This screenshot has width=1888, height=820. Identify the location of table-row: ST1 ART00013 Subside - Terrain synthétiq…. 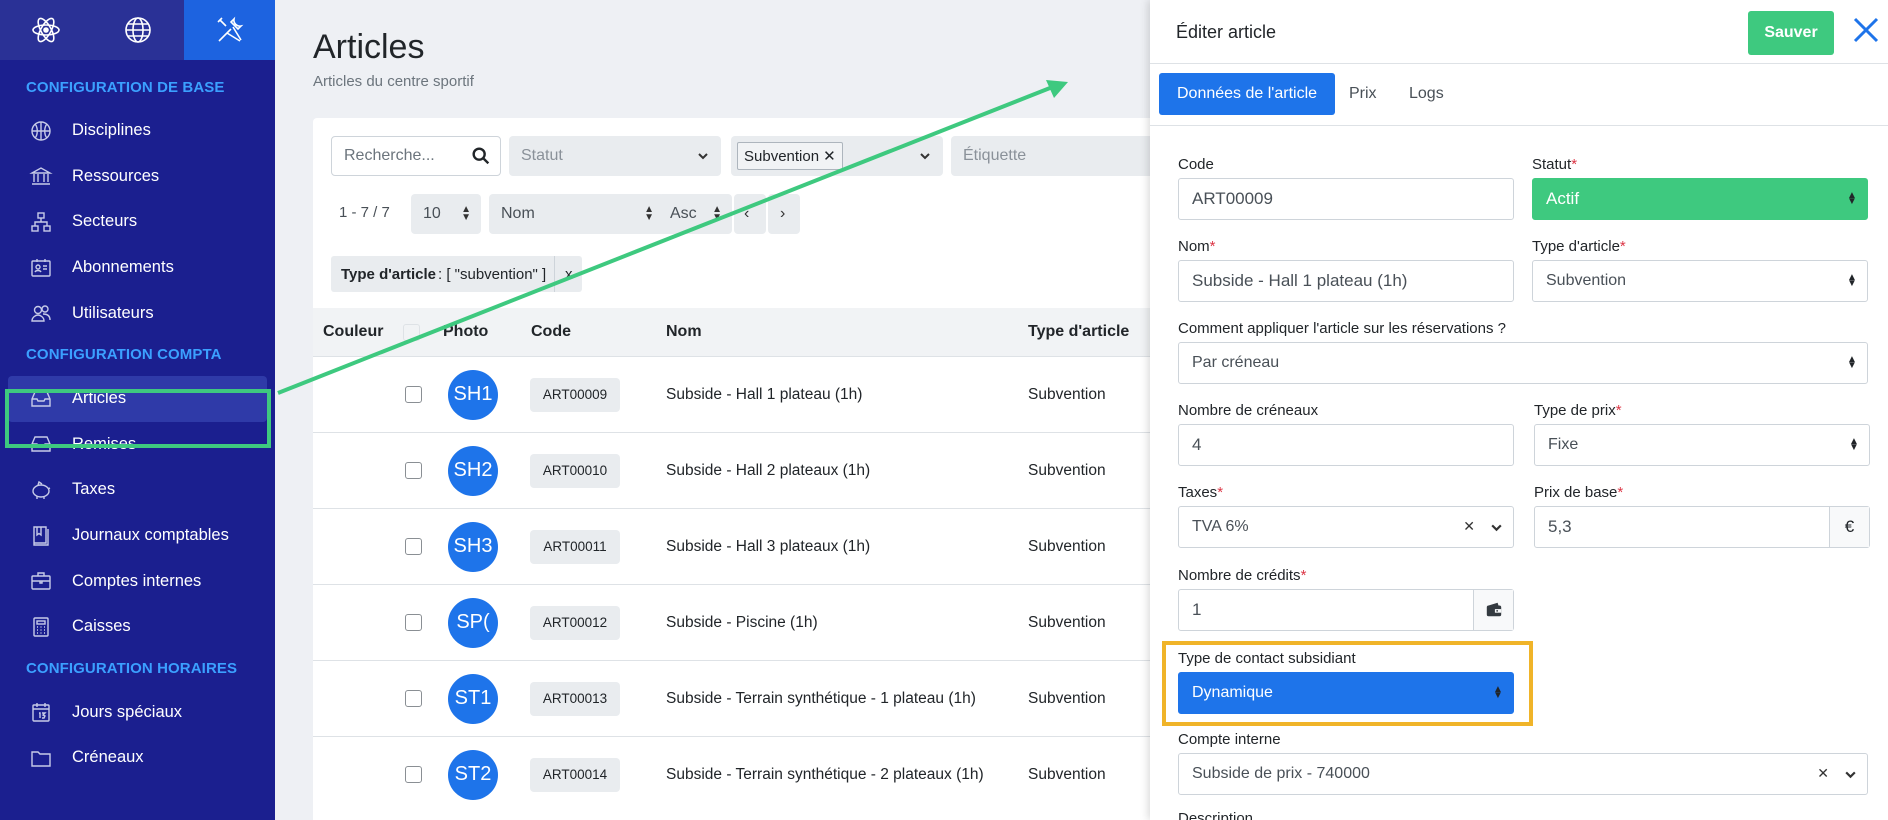
(731, 698).